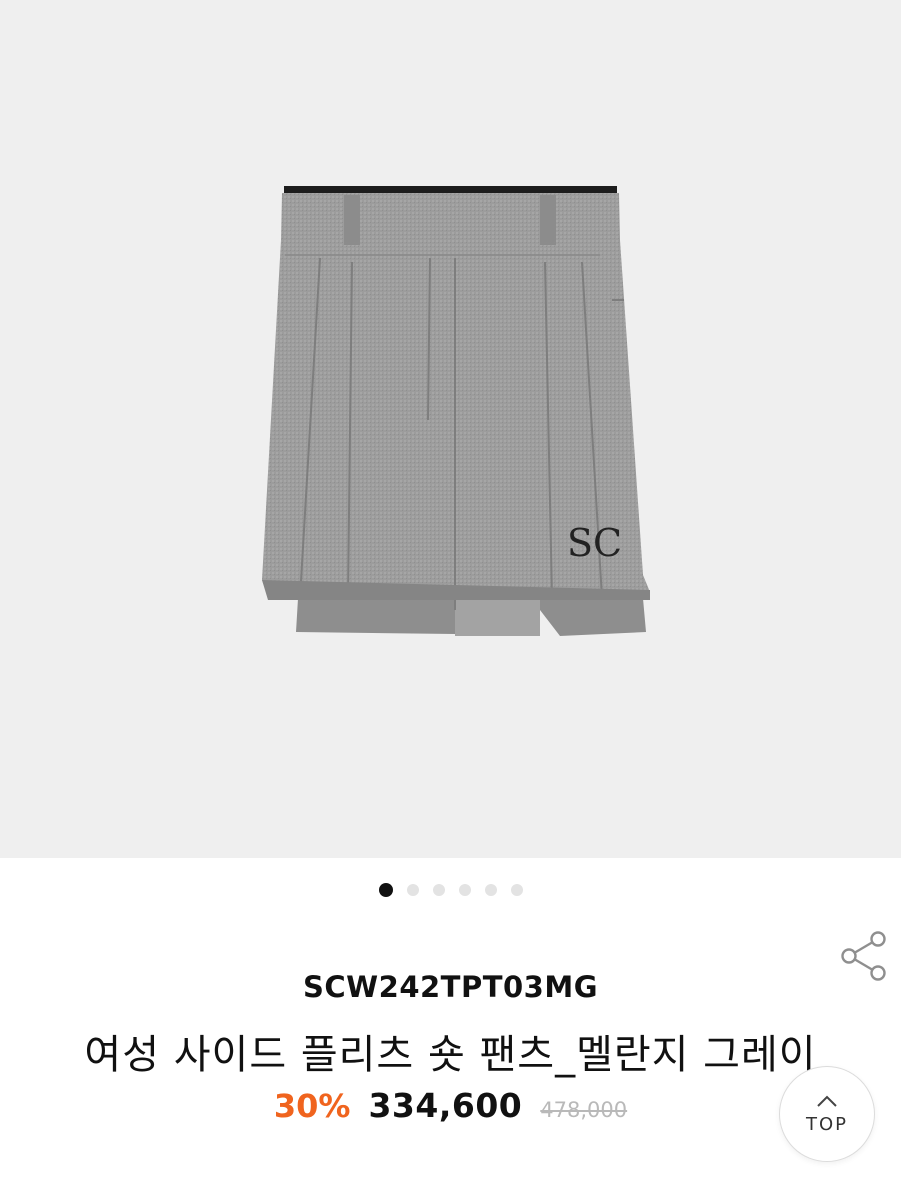 The height and width of the screenshot is (1200, 901). I want to click on scroll-to-top-button: TOP, so click(827, 1114).